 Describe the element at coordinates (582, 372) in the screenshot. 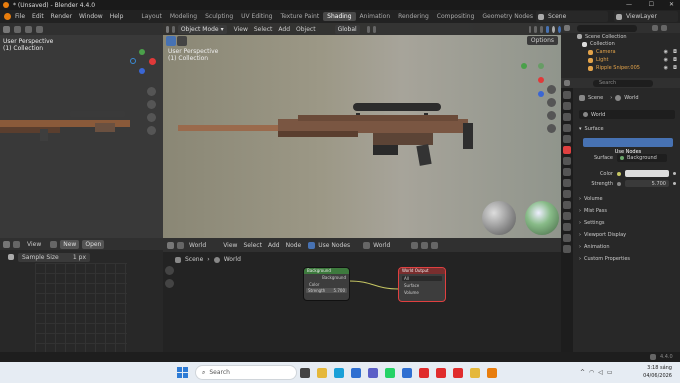

I see `chevron-up-icon: ^` at that location.